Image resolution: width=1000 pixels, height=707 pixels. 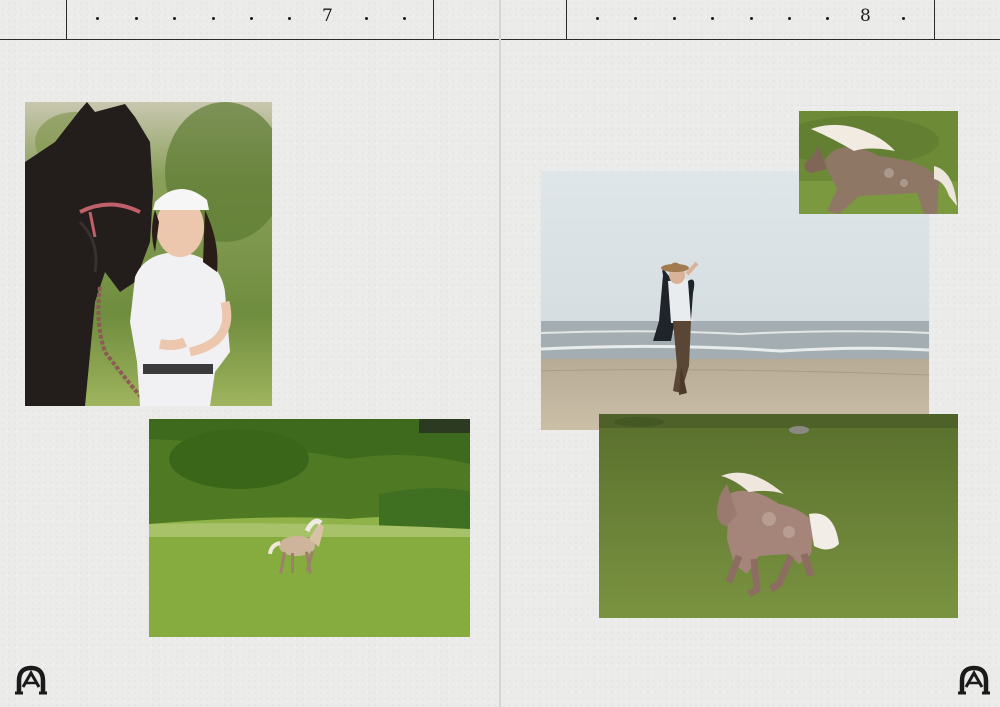 What do you see at coordinates (148, 254) in the screenshot?
I see `woman-with-dark-horse-photo` at bounding box center [148, 254].